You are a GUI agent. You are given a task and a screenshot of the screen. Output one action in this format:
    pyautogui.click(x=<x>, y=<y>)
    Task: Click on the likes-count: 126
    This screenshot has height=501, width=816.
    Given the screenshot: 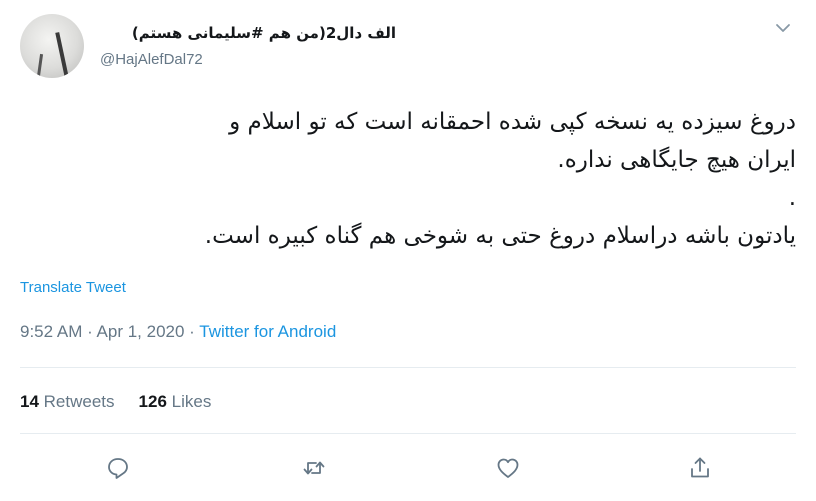 What is the action you would take?
    pyautogui.click(x=152, y=401)
    